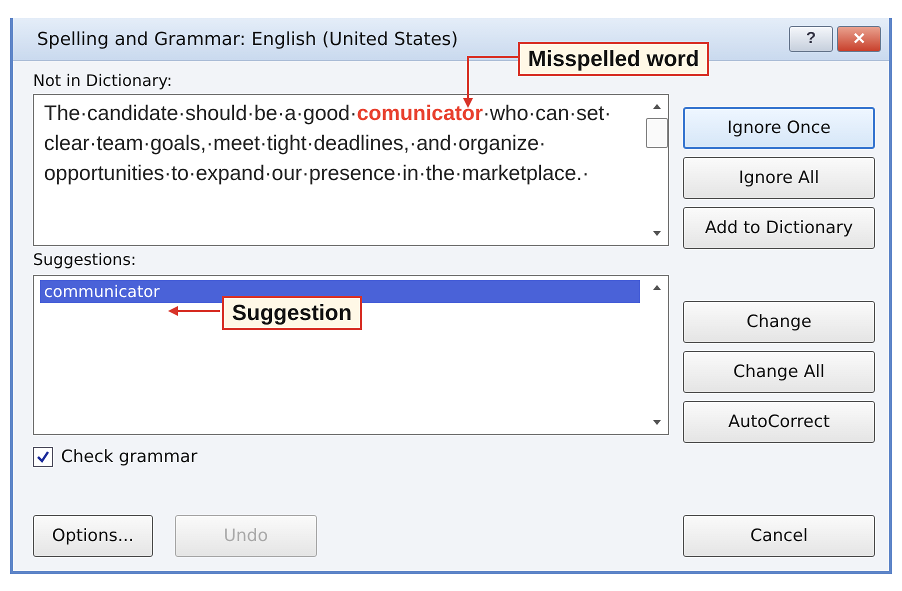 This screenshot has height=591, width=902. Describe the element at coordinates (247, 39) in the screenshot. I see `window-title: Spelling and Grammar: English (United States)` at that location.